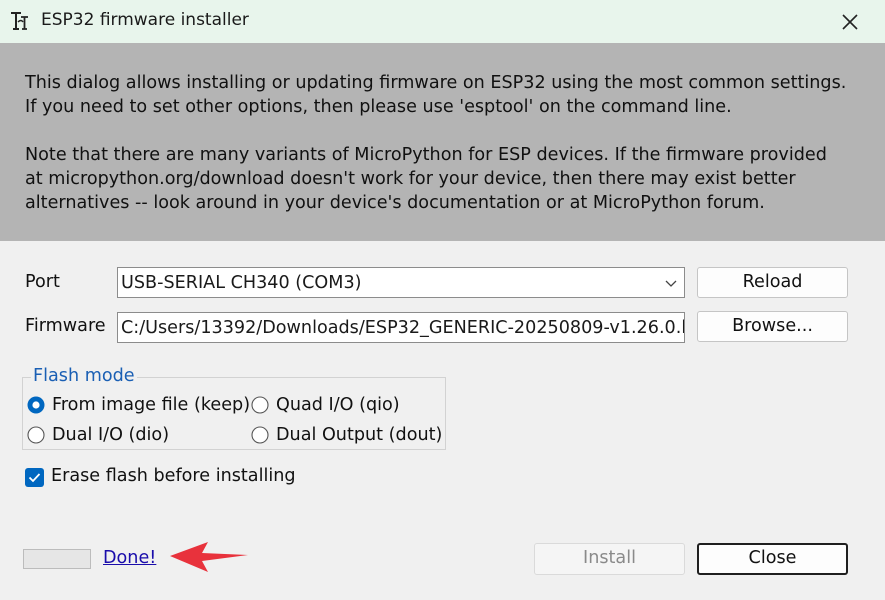  Describe the element at coordinates (36, 405) in the screenshot. I see `radio-selected-icon` at that location.